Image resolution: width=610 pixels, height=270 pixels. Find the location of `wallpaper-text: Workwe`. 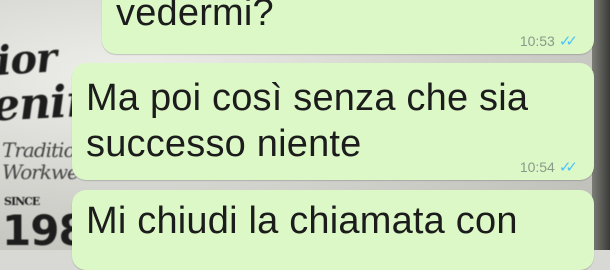

wallpaper-text: Workwe is located at coordinates (40, 172).